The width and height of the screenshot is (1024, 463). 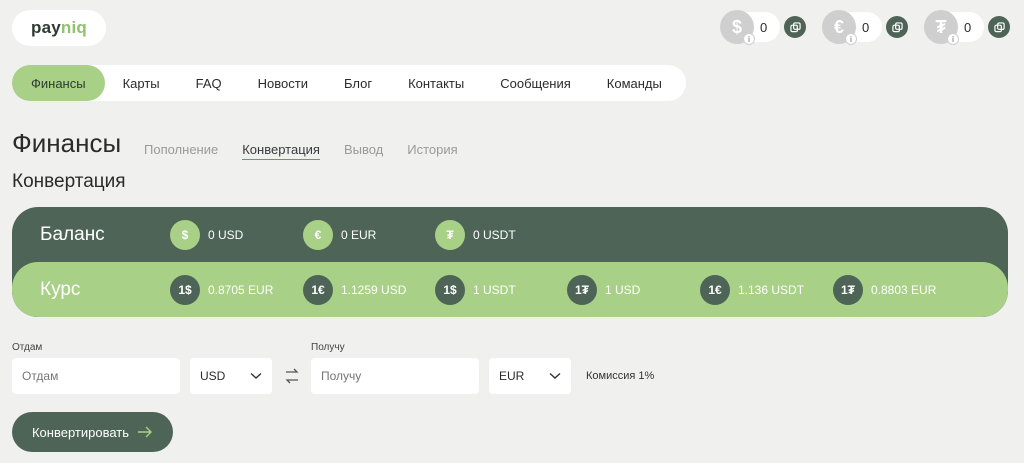 I want to click on logo-text-part2: niq, so click(x=73, y=27).